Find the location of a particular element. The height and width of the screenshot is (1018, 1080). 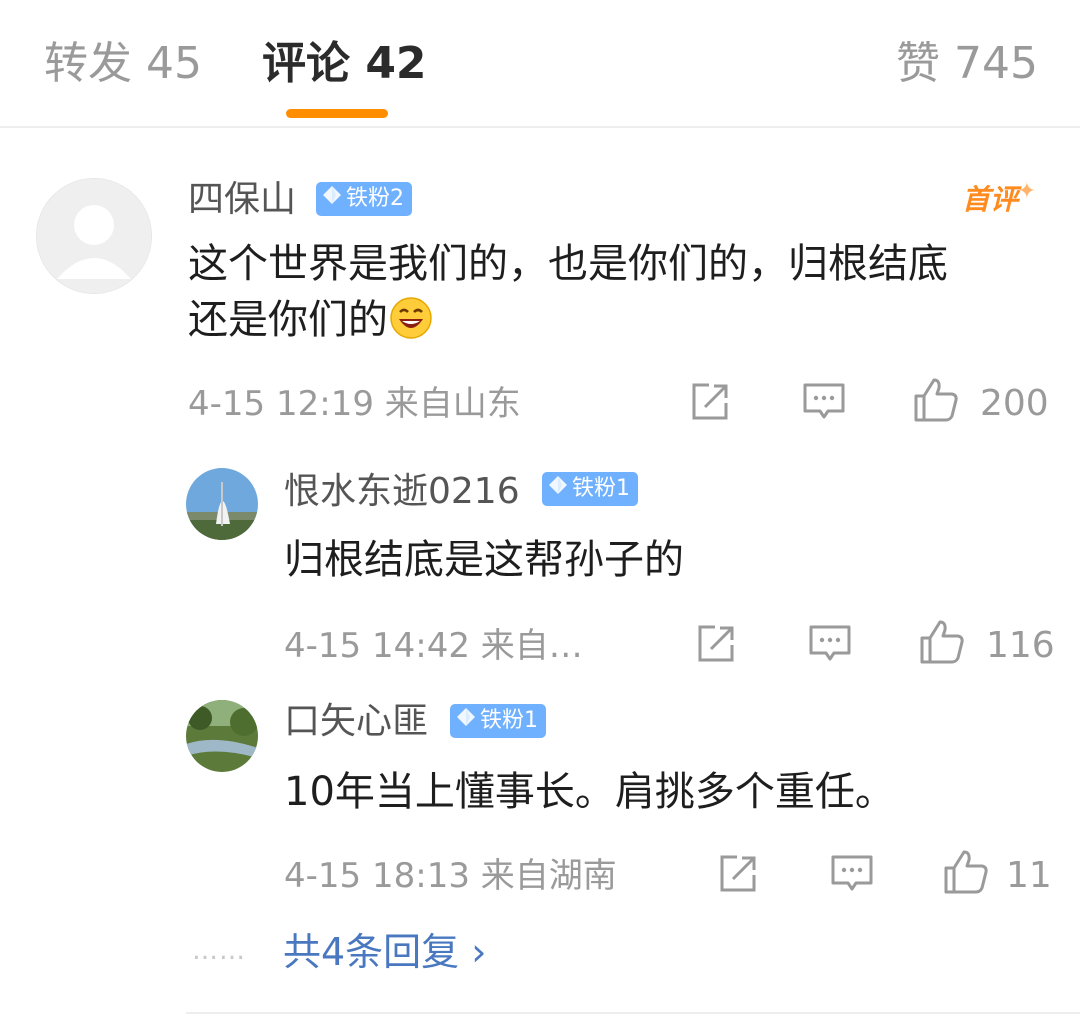

first-comment-label: 首评 is located at coordinates (990, 199).